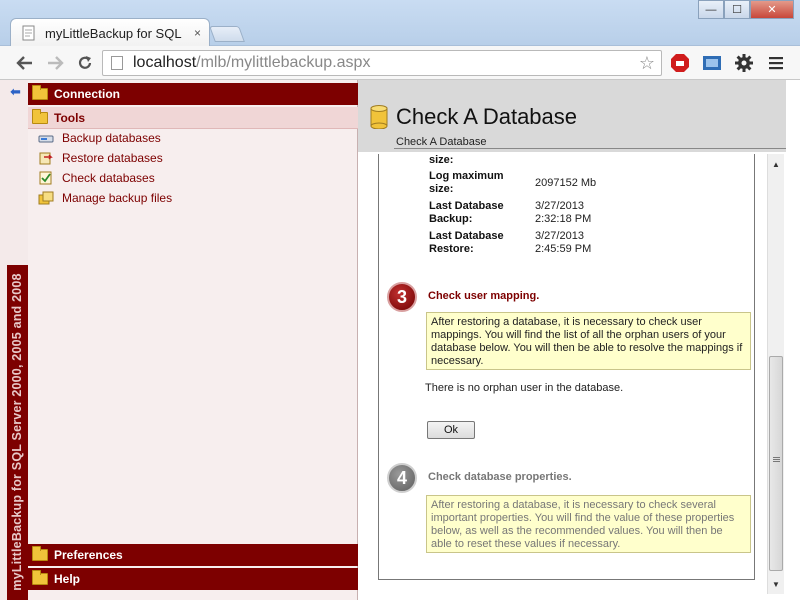 Image resolution: width=800 pixels, height=600 pixels. What do you see at coordinates (111, 138) in the screenshot?
I see `sidebar-item-label: Backup databases` at bounding box center [111, 138].